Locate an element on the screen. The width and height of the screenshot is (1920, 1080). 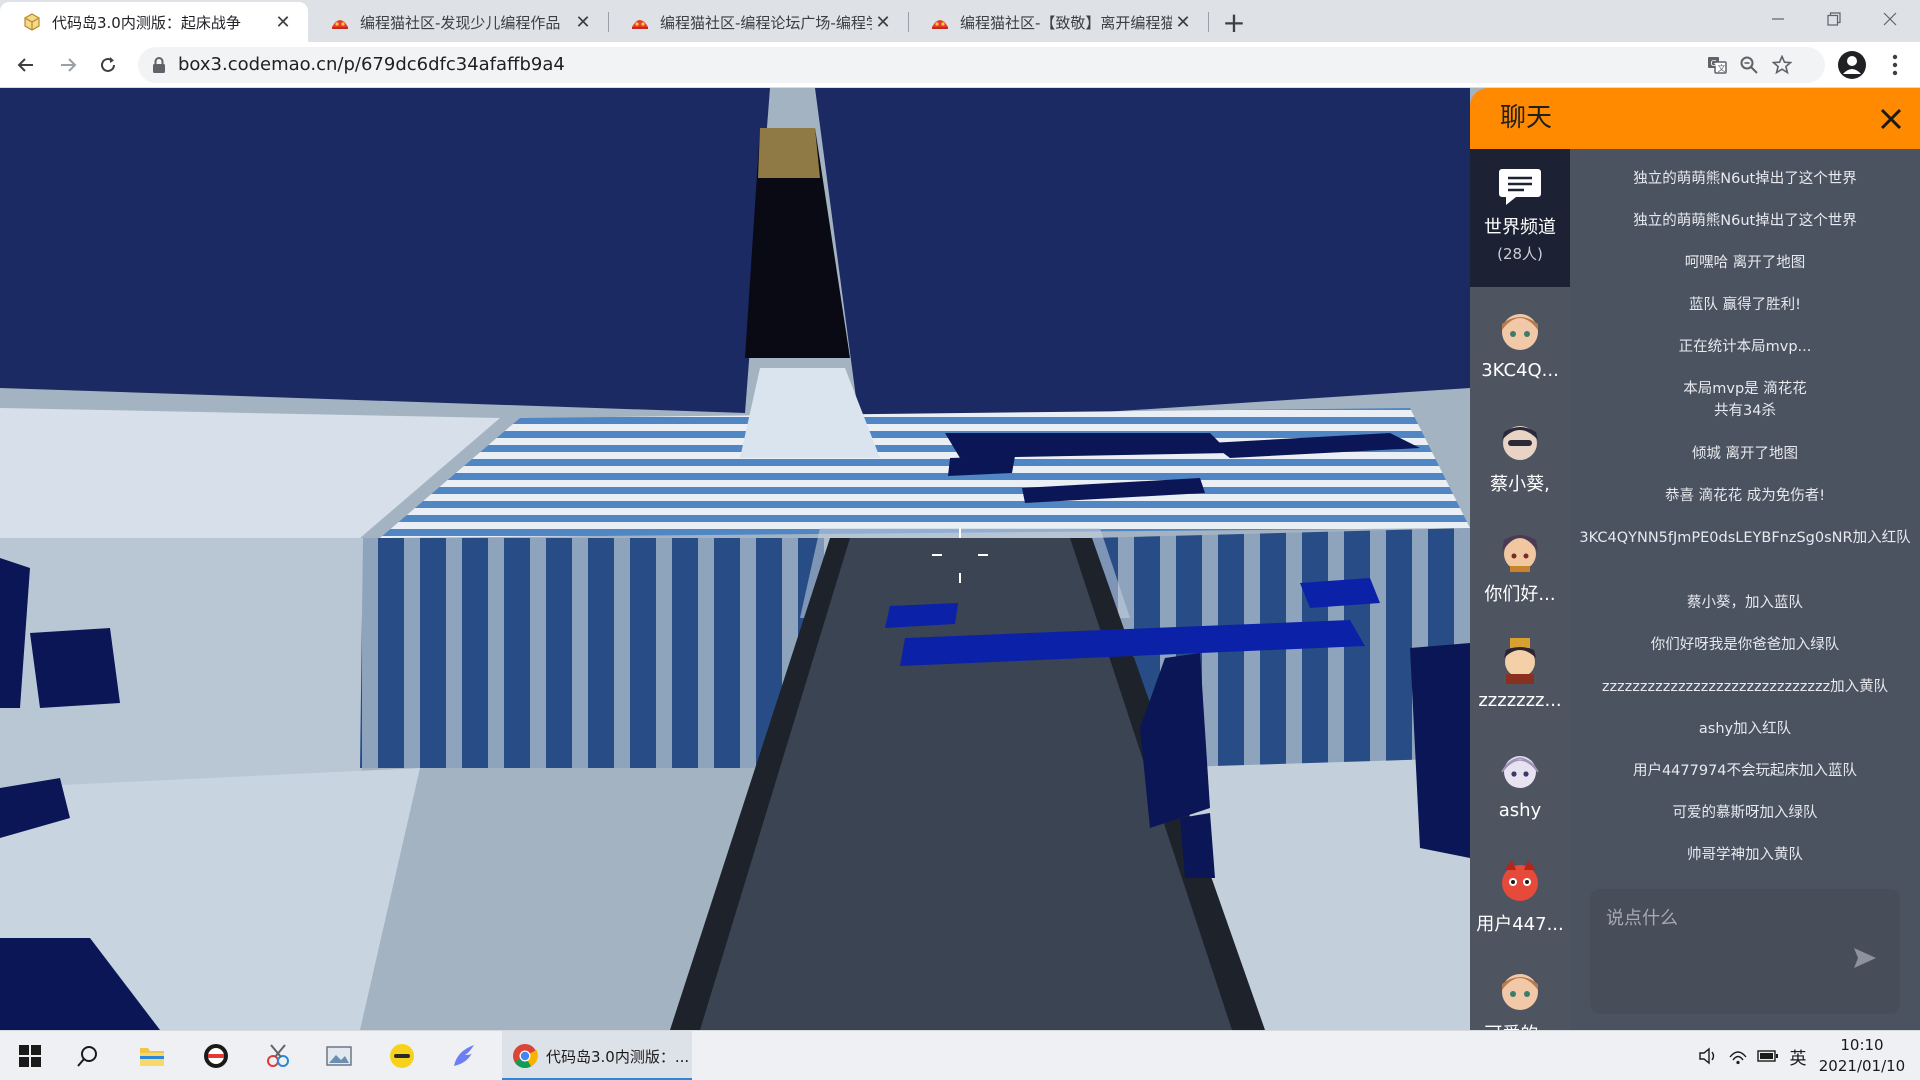
feather-icon is located at coordinates (464, 1055).